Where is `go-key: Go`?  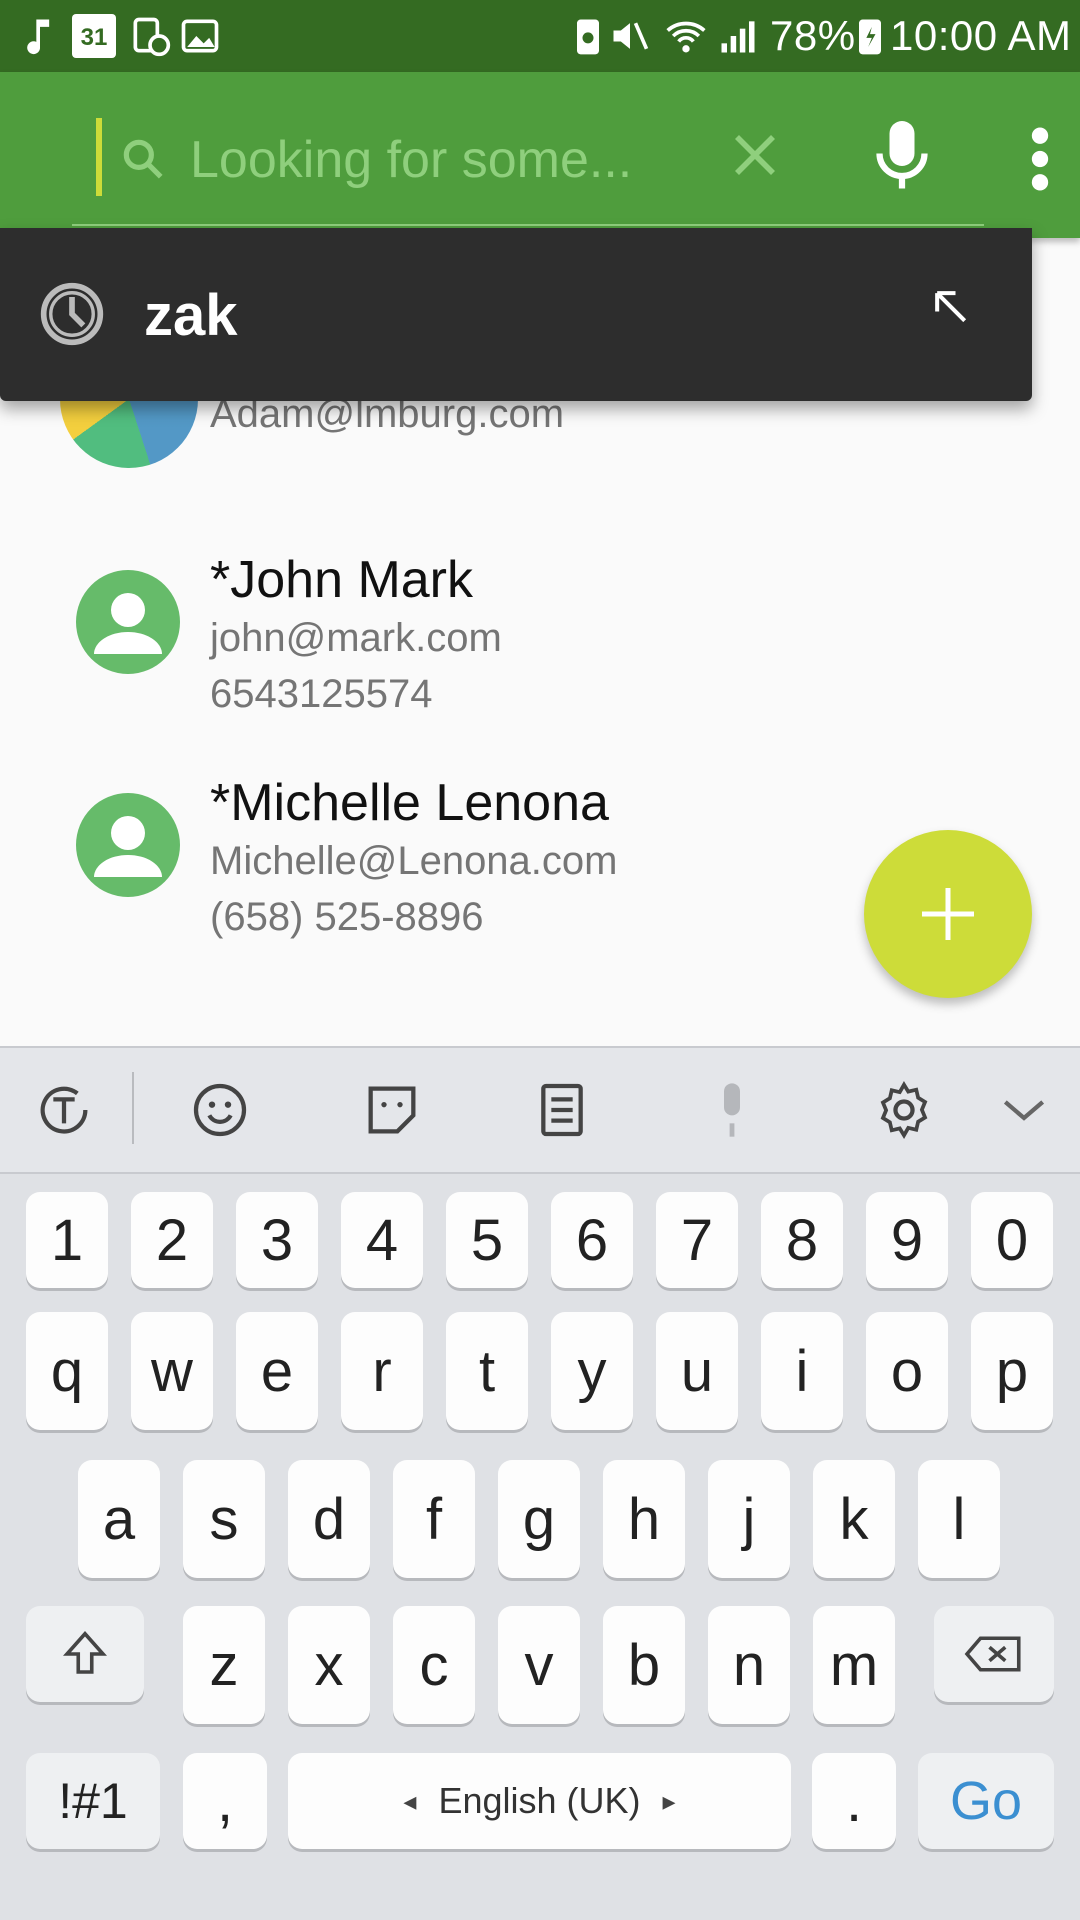 go-key: Go is located at coordinates (986, 1801).